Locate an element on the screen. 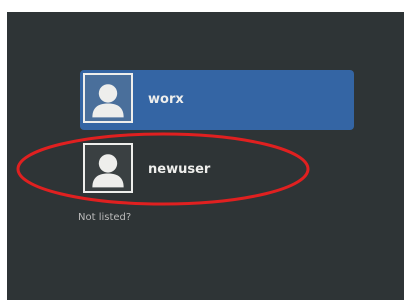 This screenshot has width=411, height=300. username-label: worx is located at coordinates (166, 99).